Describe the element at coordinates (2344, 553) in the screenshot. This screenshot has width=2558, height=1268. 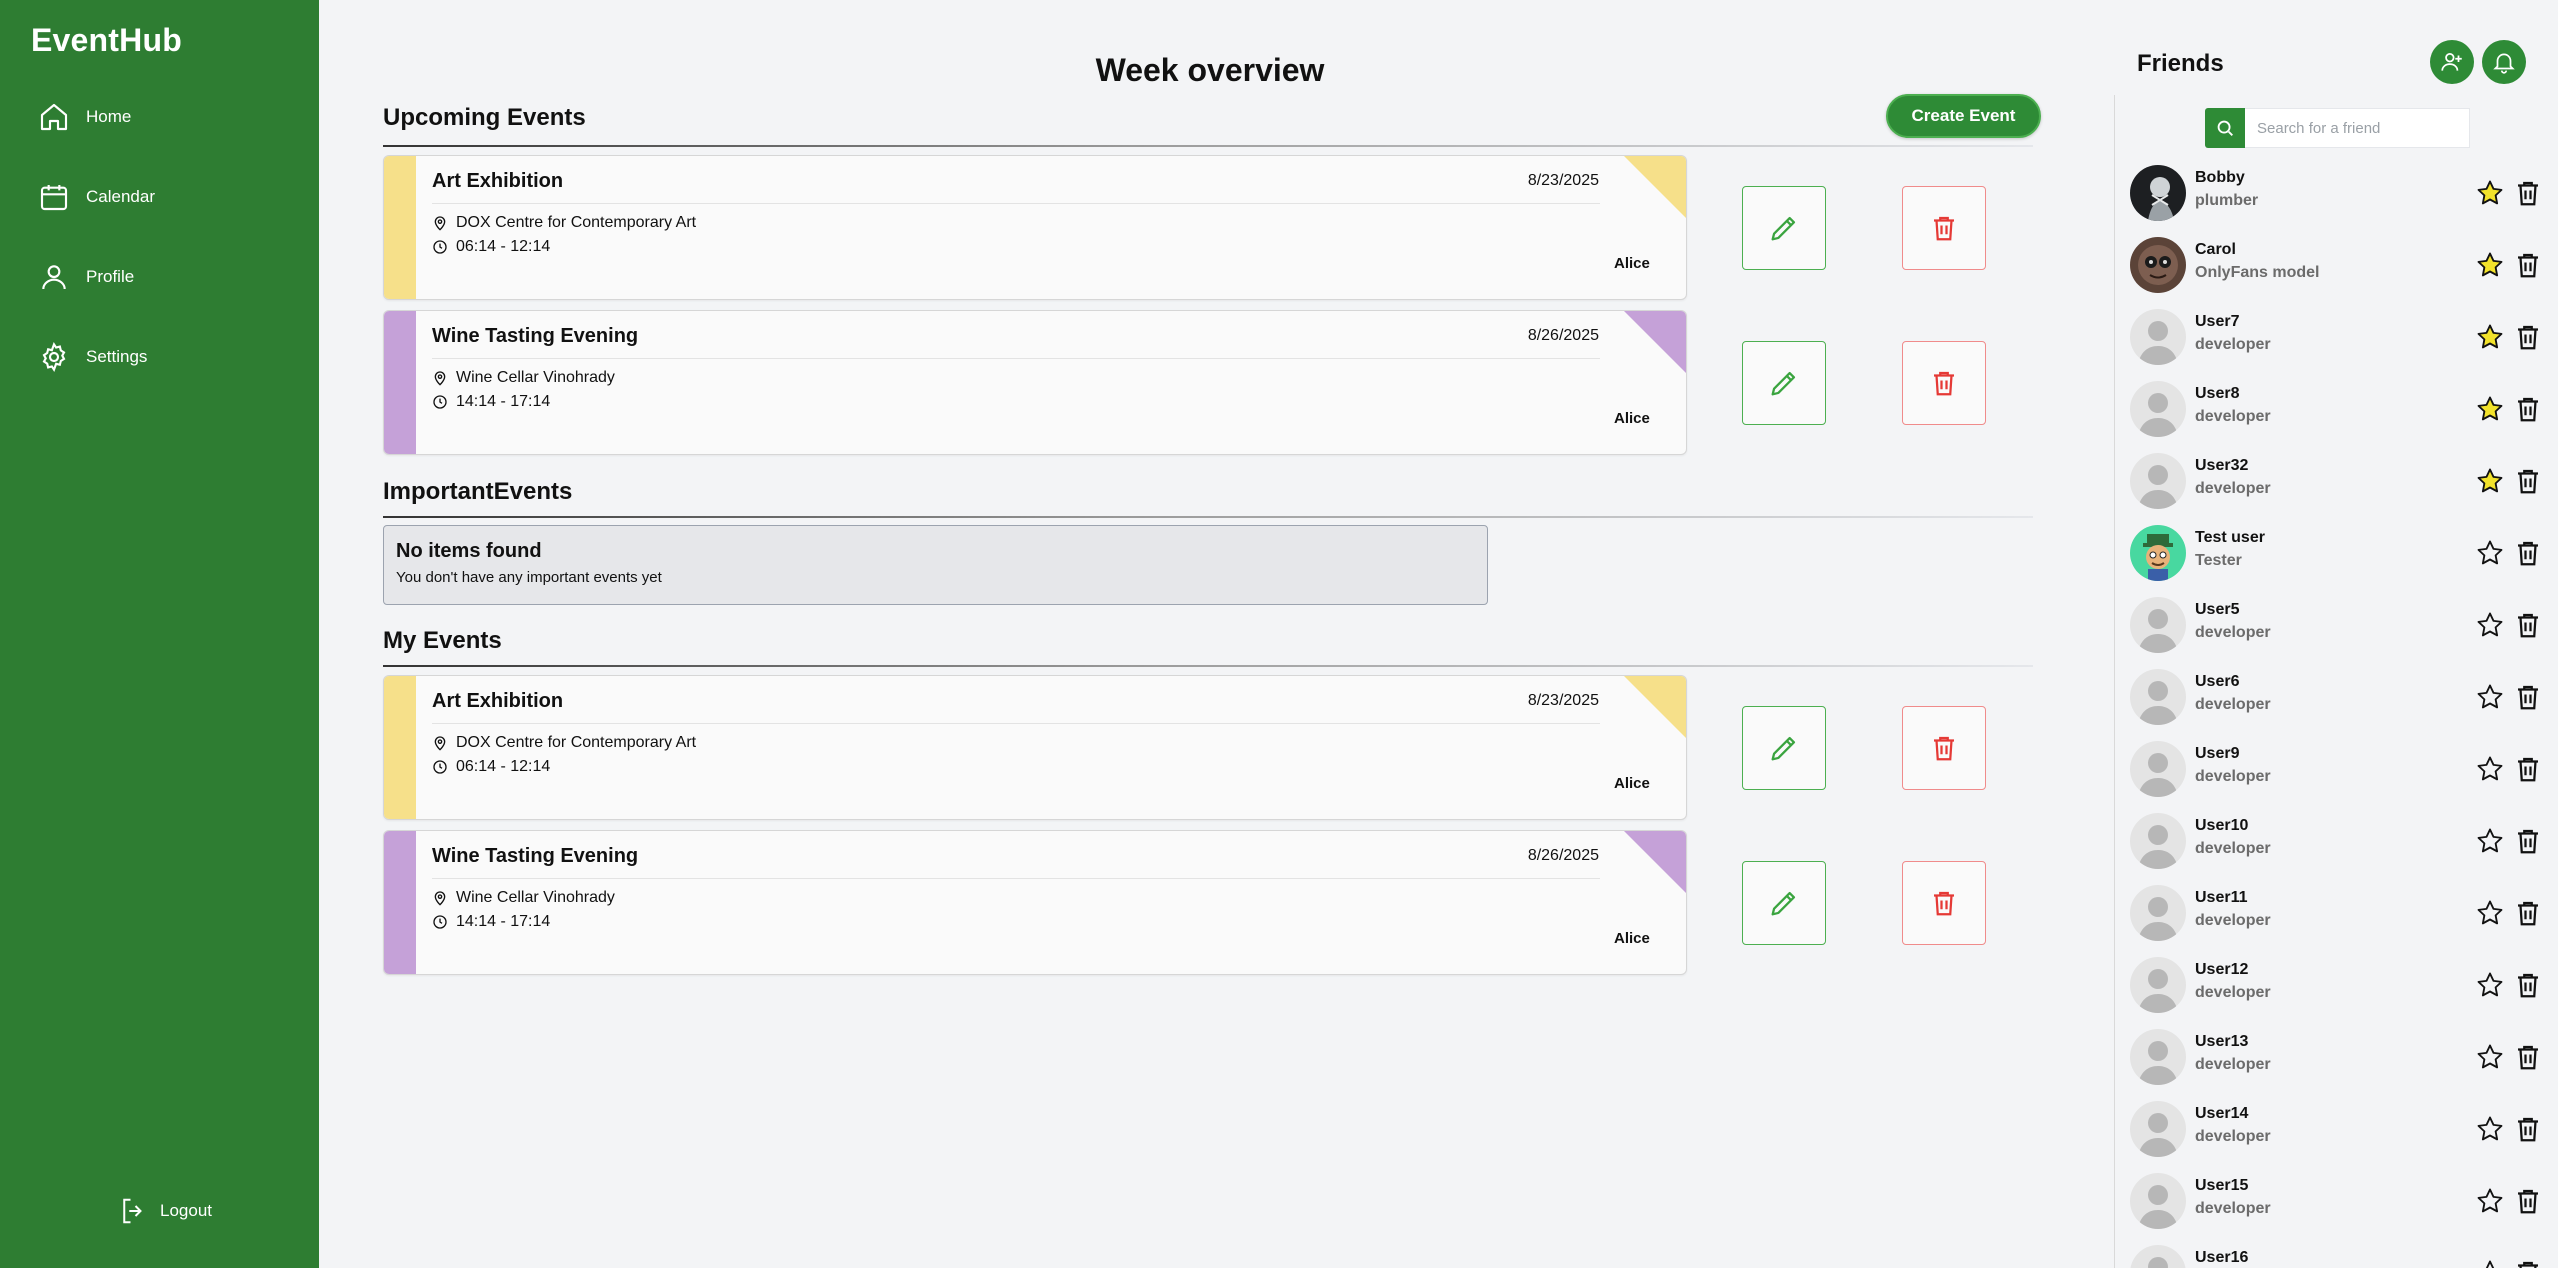
I see `friend-row: Test user Tester` at that location.